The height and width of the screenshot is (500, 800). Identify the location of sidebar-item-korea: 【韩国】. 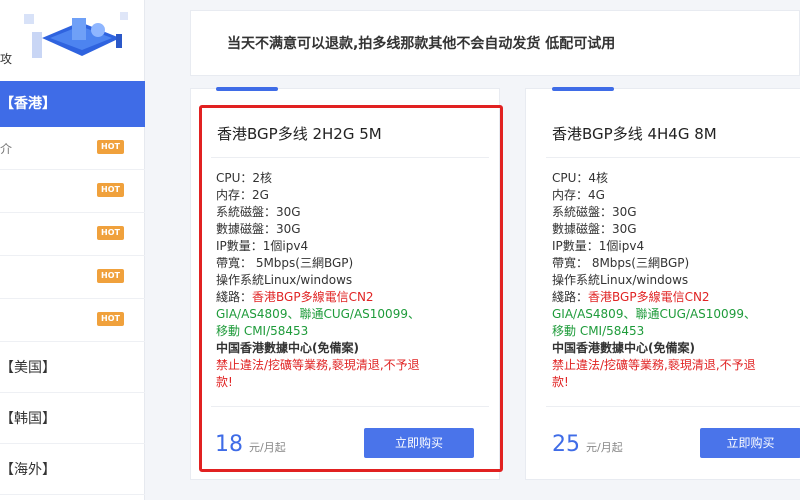
(72, 419).